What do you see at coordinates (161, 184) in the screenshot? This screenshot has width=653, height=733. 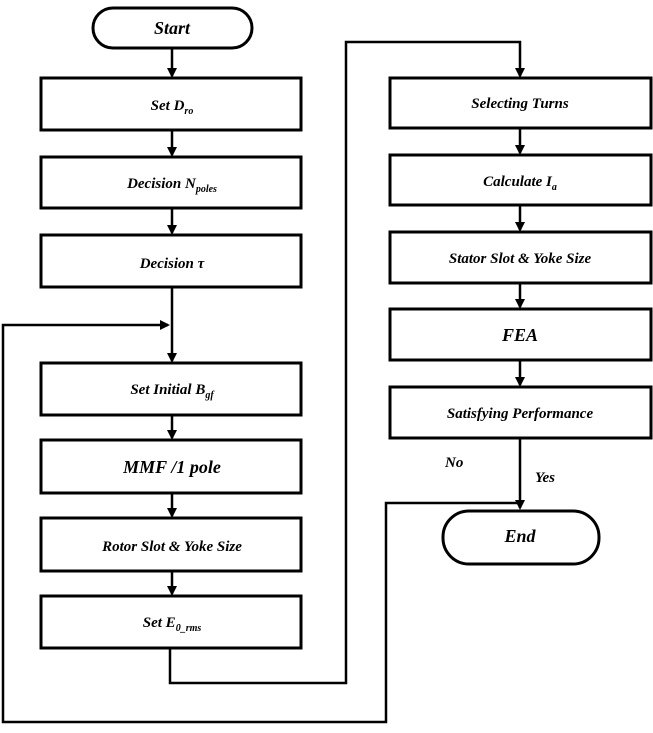 I see `node-label: Decision N` at bounding box center [161, 184].